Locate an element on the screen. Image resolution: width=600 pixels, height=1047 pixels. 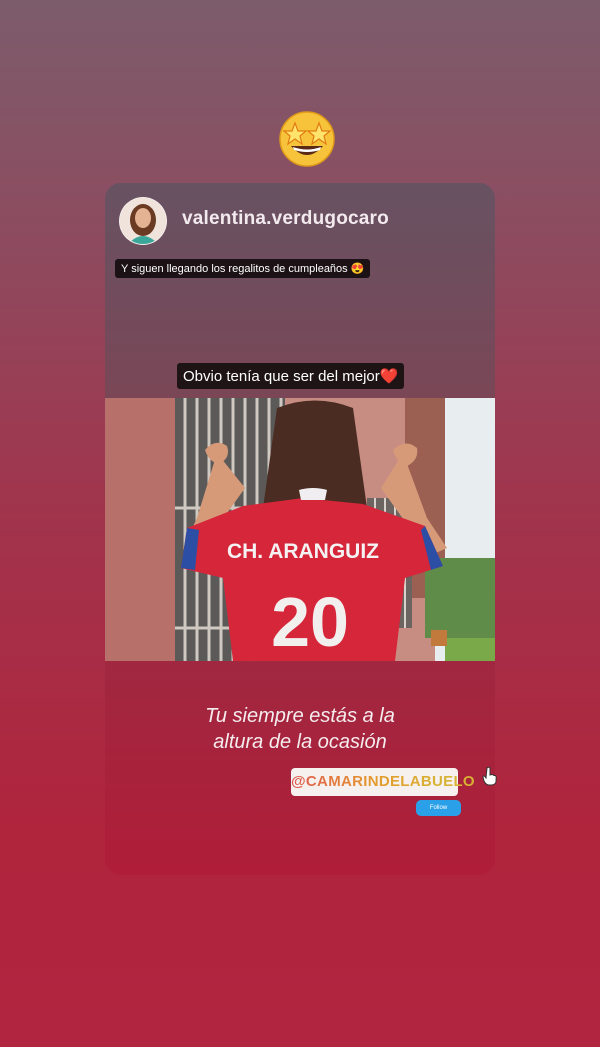
mention-sticker: @CAMARINDELABUELO is located at coordinates (383, 782).